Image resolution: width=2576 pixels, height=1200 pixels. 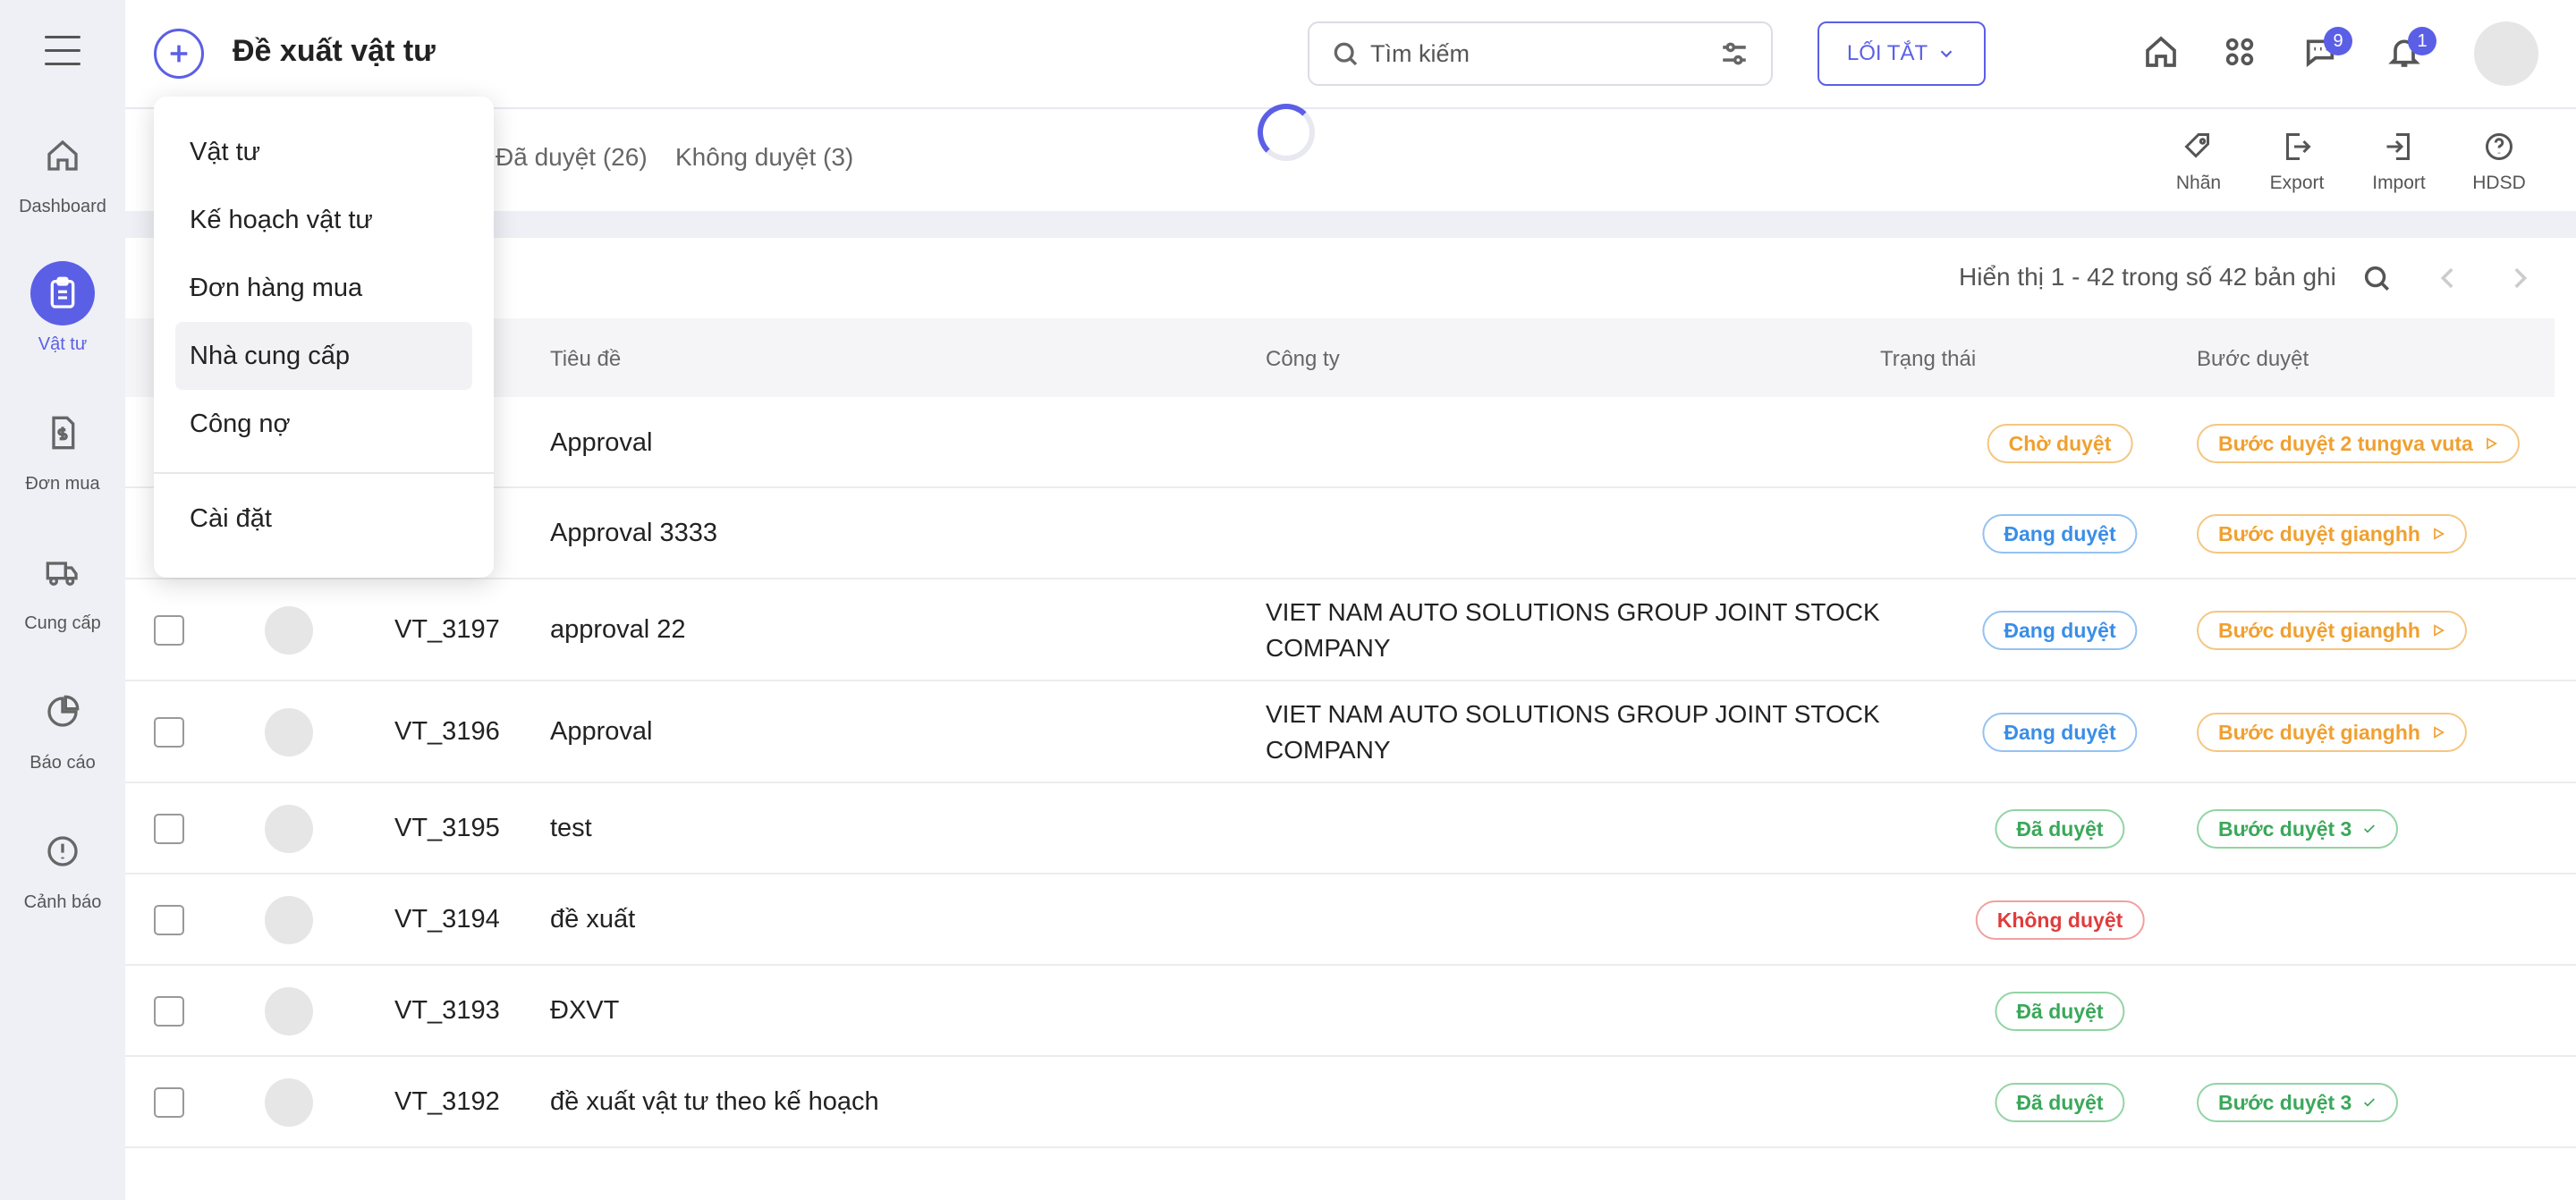 What do you see at coordinates (323, 288) in the screenshot?
I see `menu-item-don-hang-mua: Đơn hàng mua` at bounding box center [323, 288].